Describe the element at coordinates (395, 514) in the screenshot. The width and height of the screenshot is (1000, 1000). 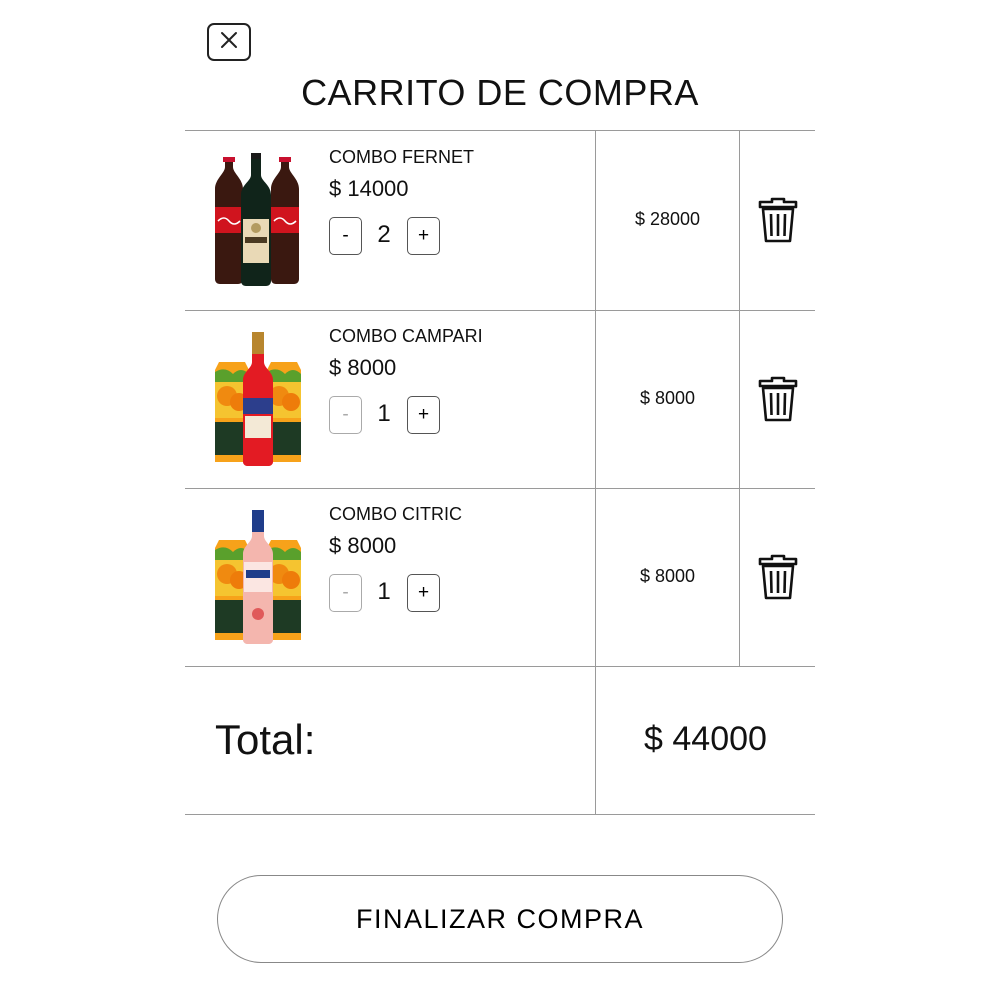
I see `product-name: COMBO CITRIC` at that location.